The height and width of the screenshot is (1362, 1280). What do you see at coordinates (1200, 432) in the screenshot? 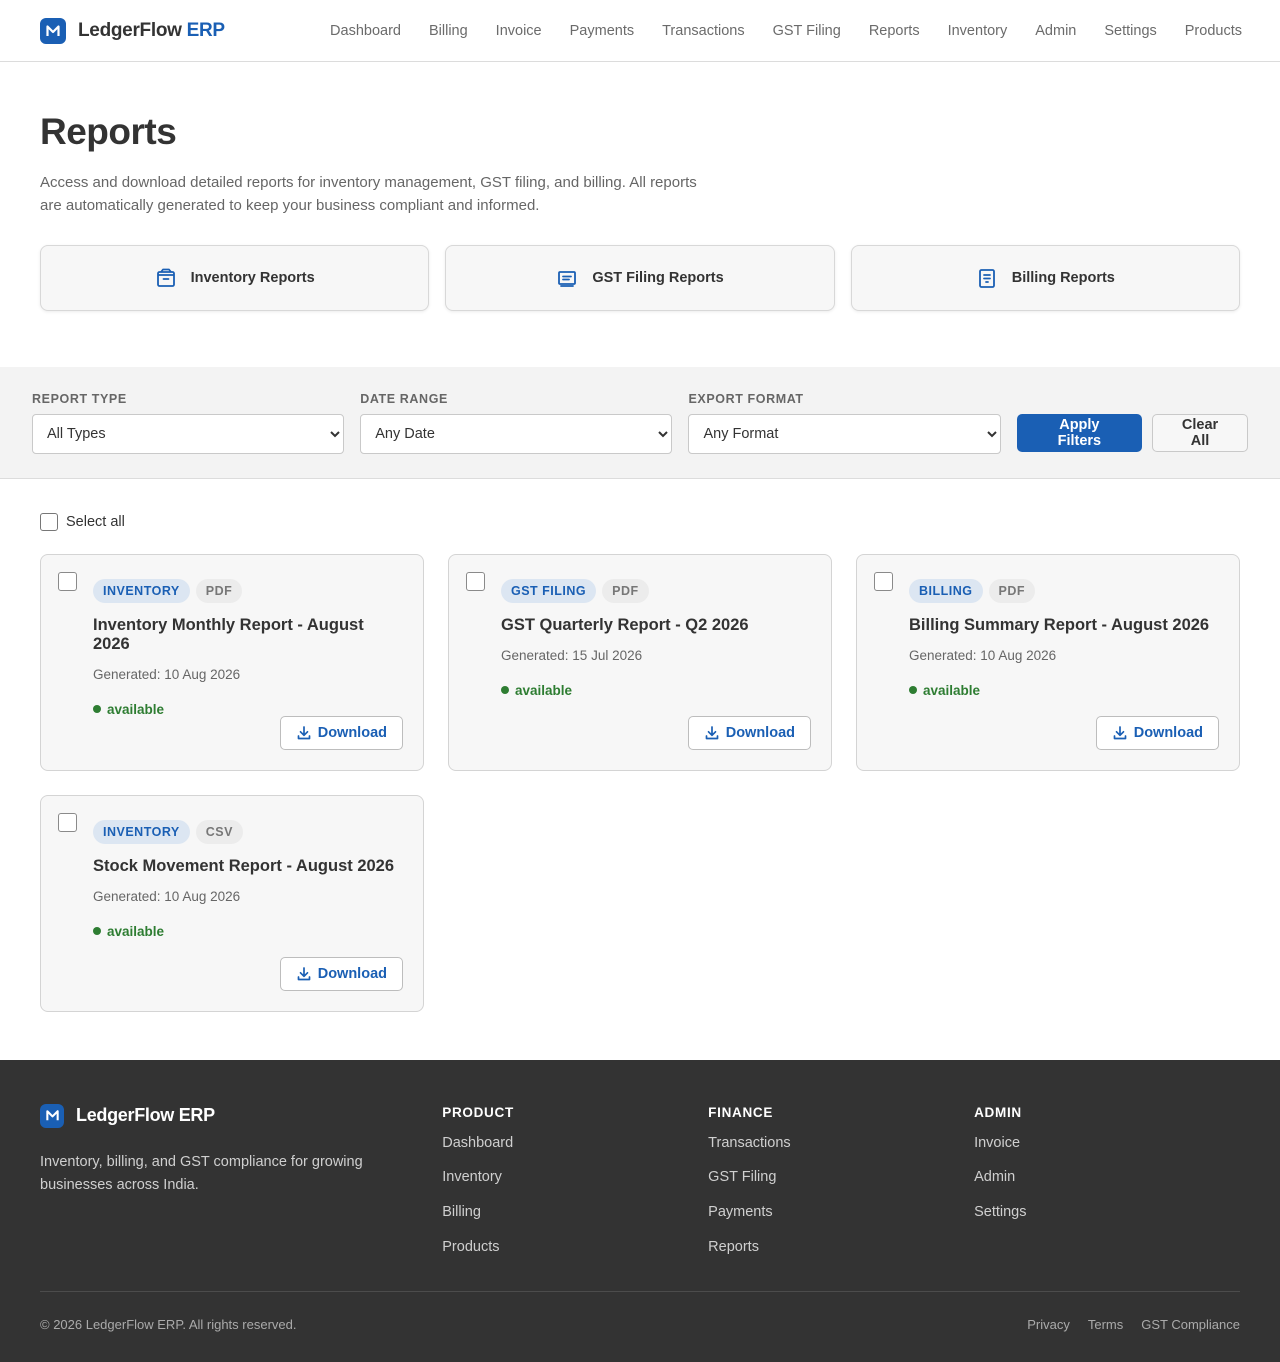
I see `clear-all-button: Clear All` at bounding box center [1200, 432].